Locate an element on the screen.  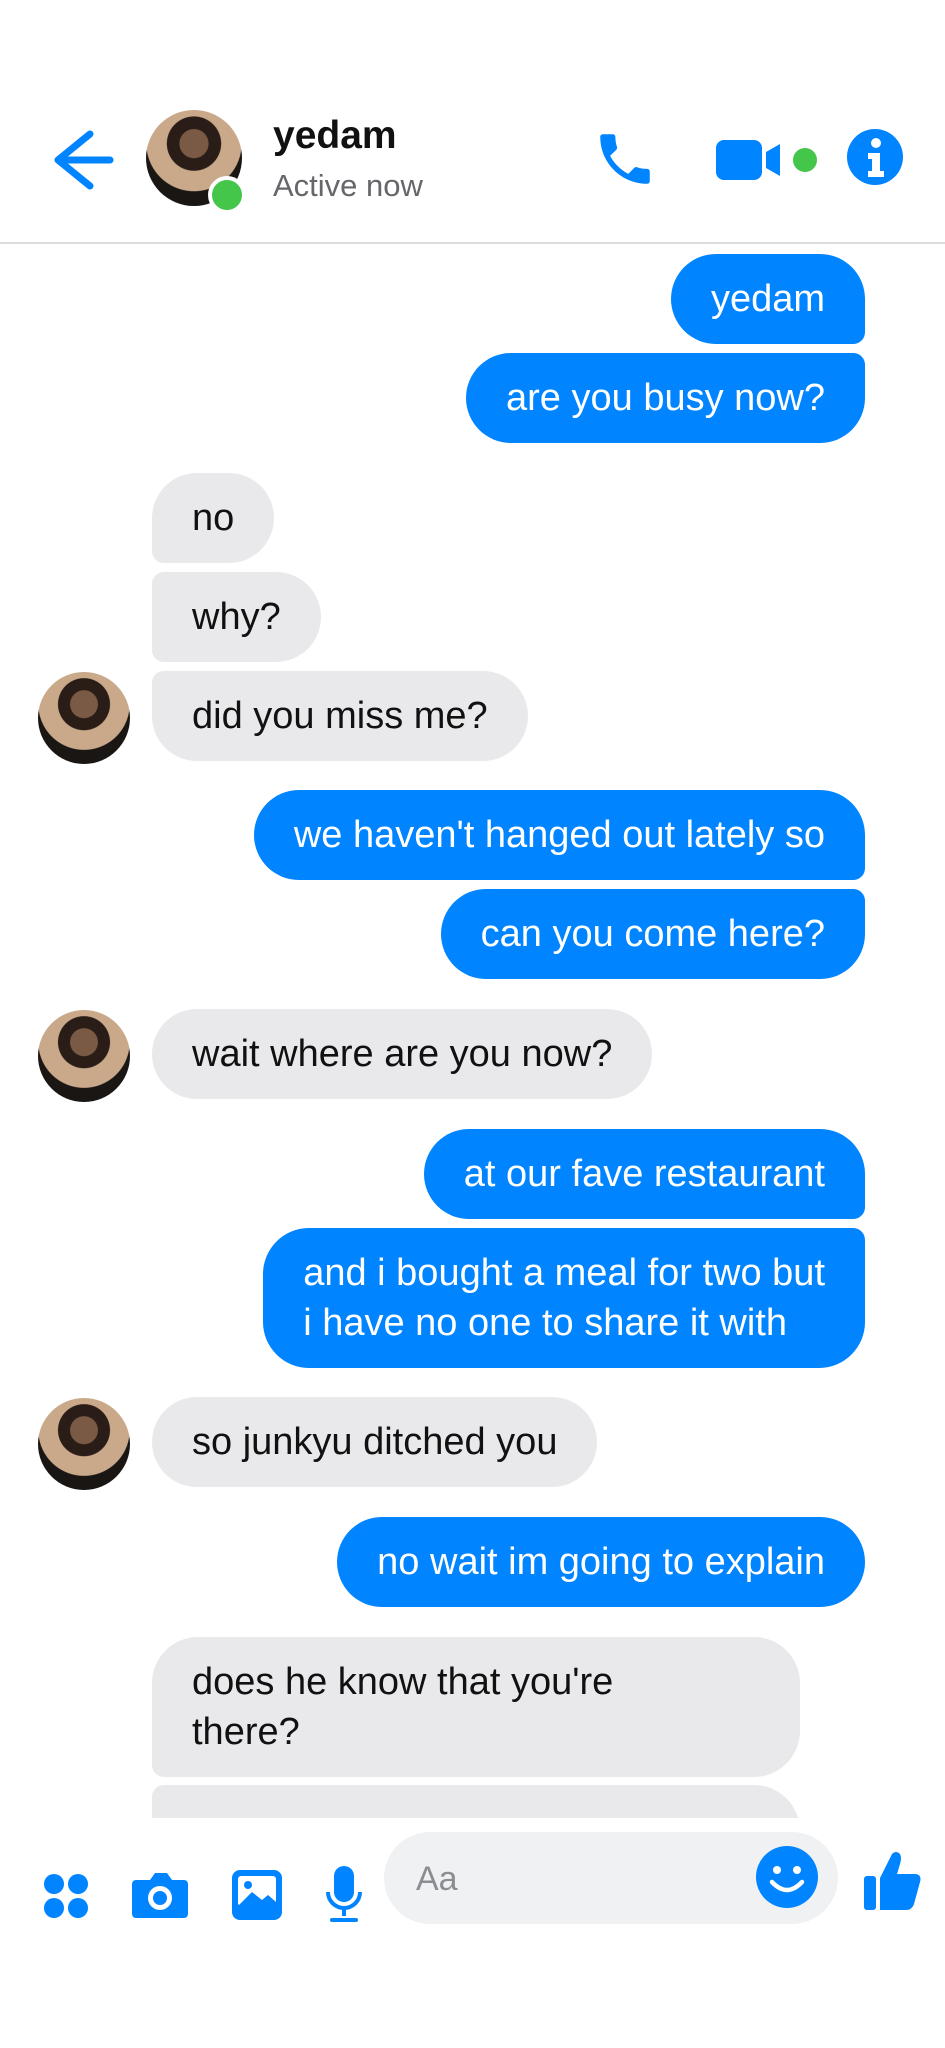
composer-bar is located at coordinates (472, 1933).